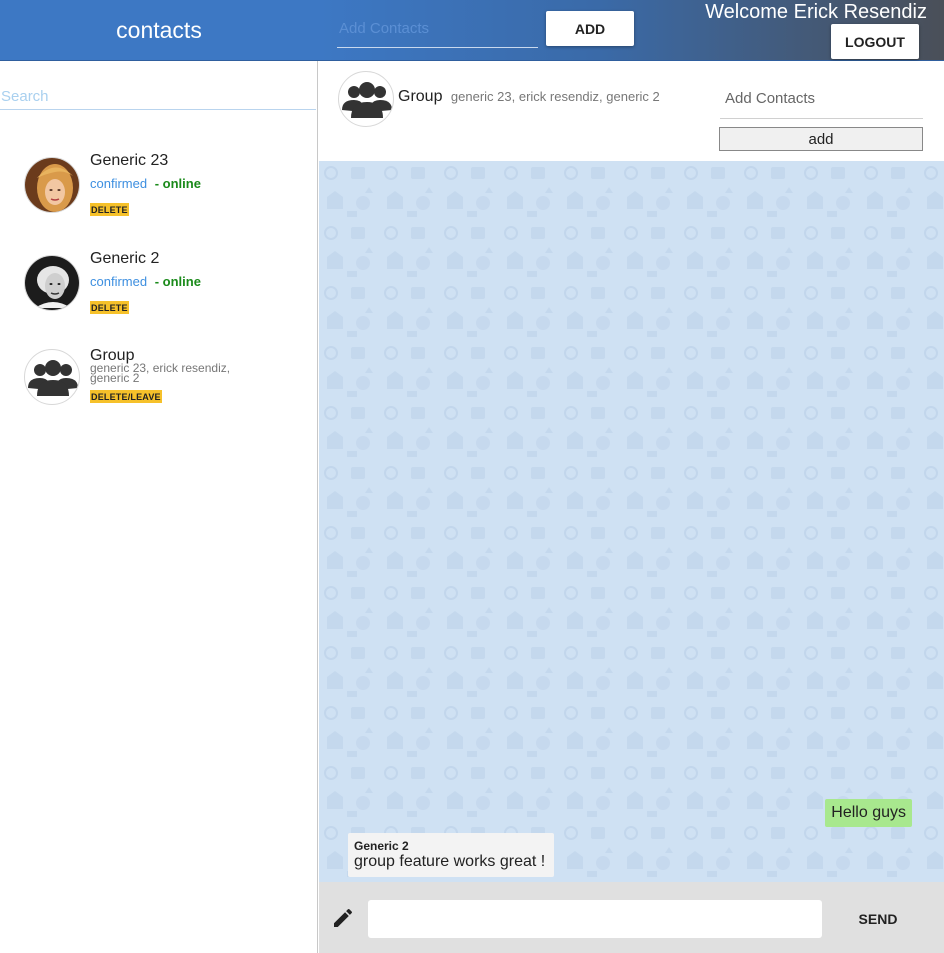 This screenshot has height=953, width=944. I want to click on contact-item-generic-23: Generic 23 confirmed - online DELETE, so click(169, 184).